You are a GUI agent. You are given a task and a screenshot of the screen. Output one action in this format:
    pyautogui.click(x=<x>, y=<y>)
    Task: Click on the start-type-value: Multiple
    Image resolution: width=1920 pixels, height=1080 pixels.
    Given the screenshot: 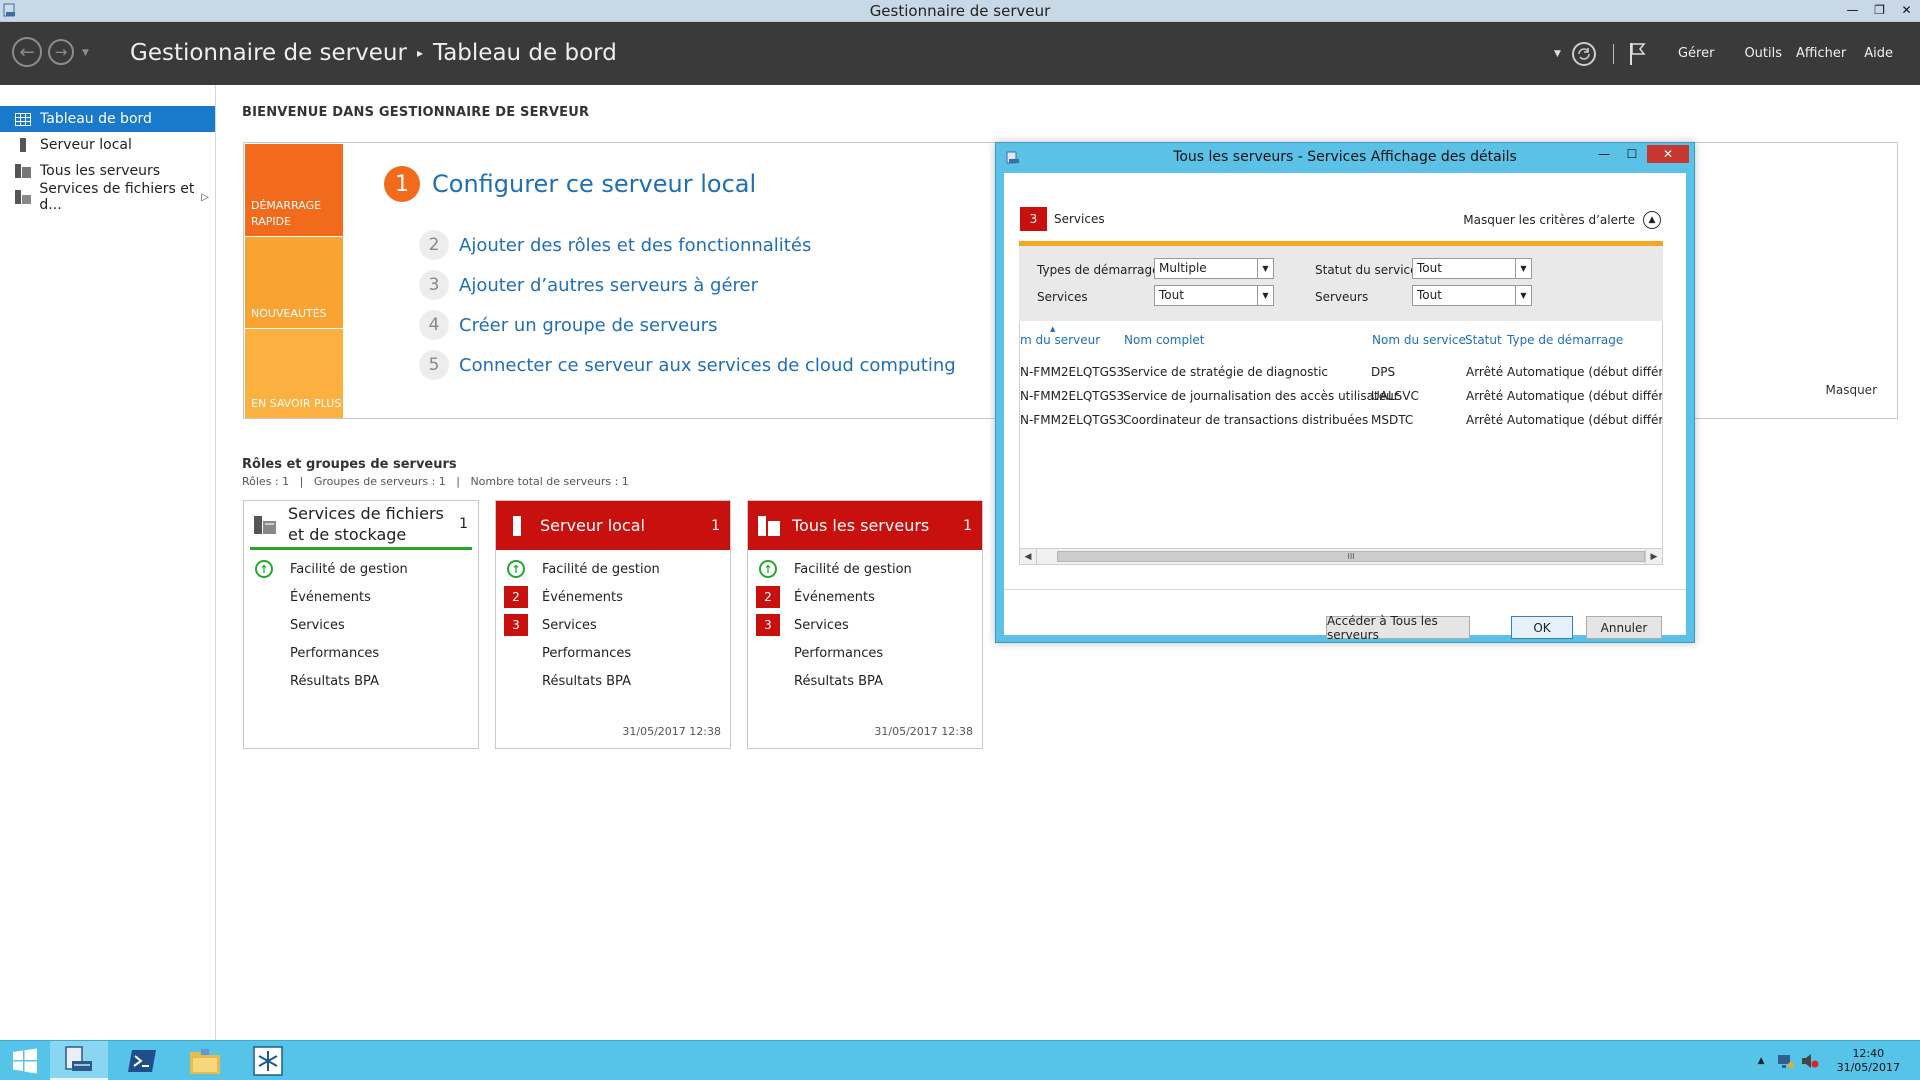 What is the action you would take?
    pyautogui.click(x=1183, y=268)
    